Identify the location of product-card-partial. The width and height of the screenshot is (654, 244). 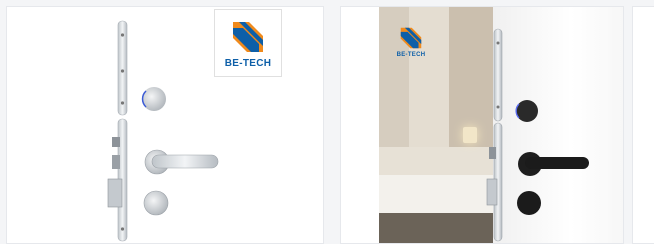
(643, 125).